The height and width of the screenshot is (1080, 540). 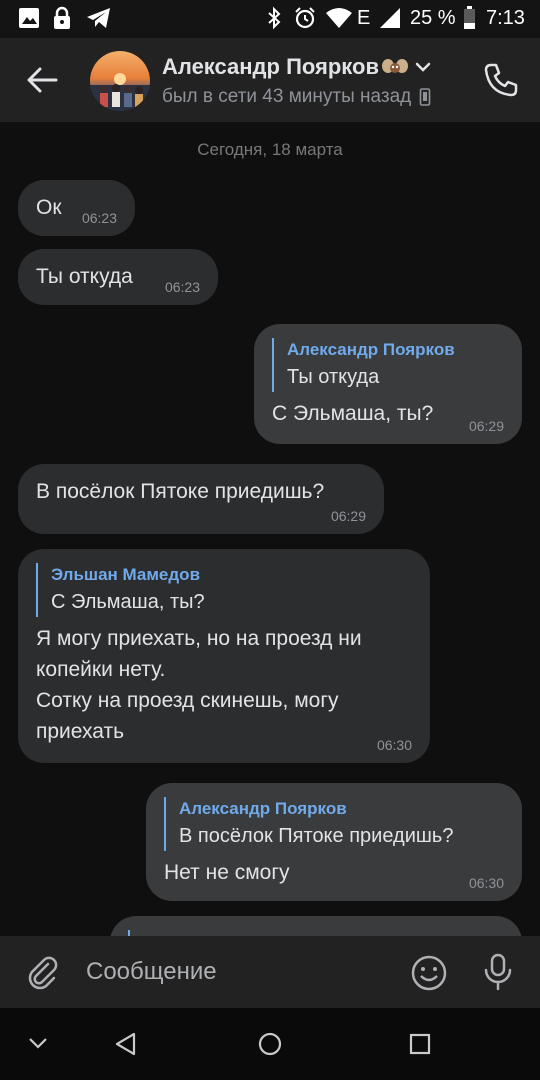 I want to click on emoji-badge-icon, so click(x=395, y=67).